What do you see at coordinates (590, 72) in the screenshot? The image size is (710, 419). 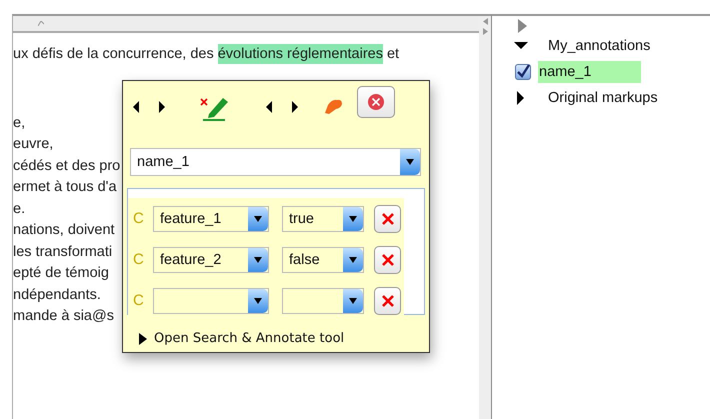 I see `tree-item: name_1` at bounding box center [590, 72].